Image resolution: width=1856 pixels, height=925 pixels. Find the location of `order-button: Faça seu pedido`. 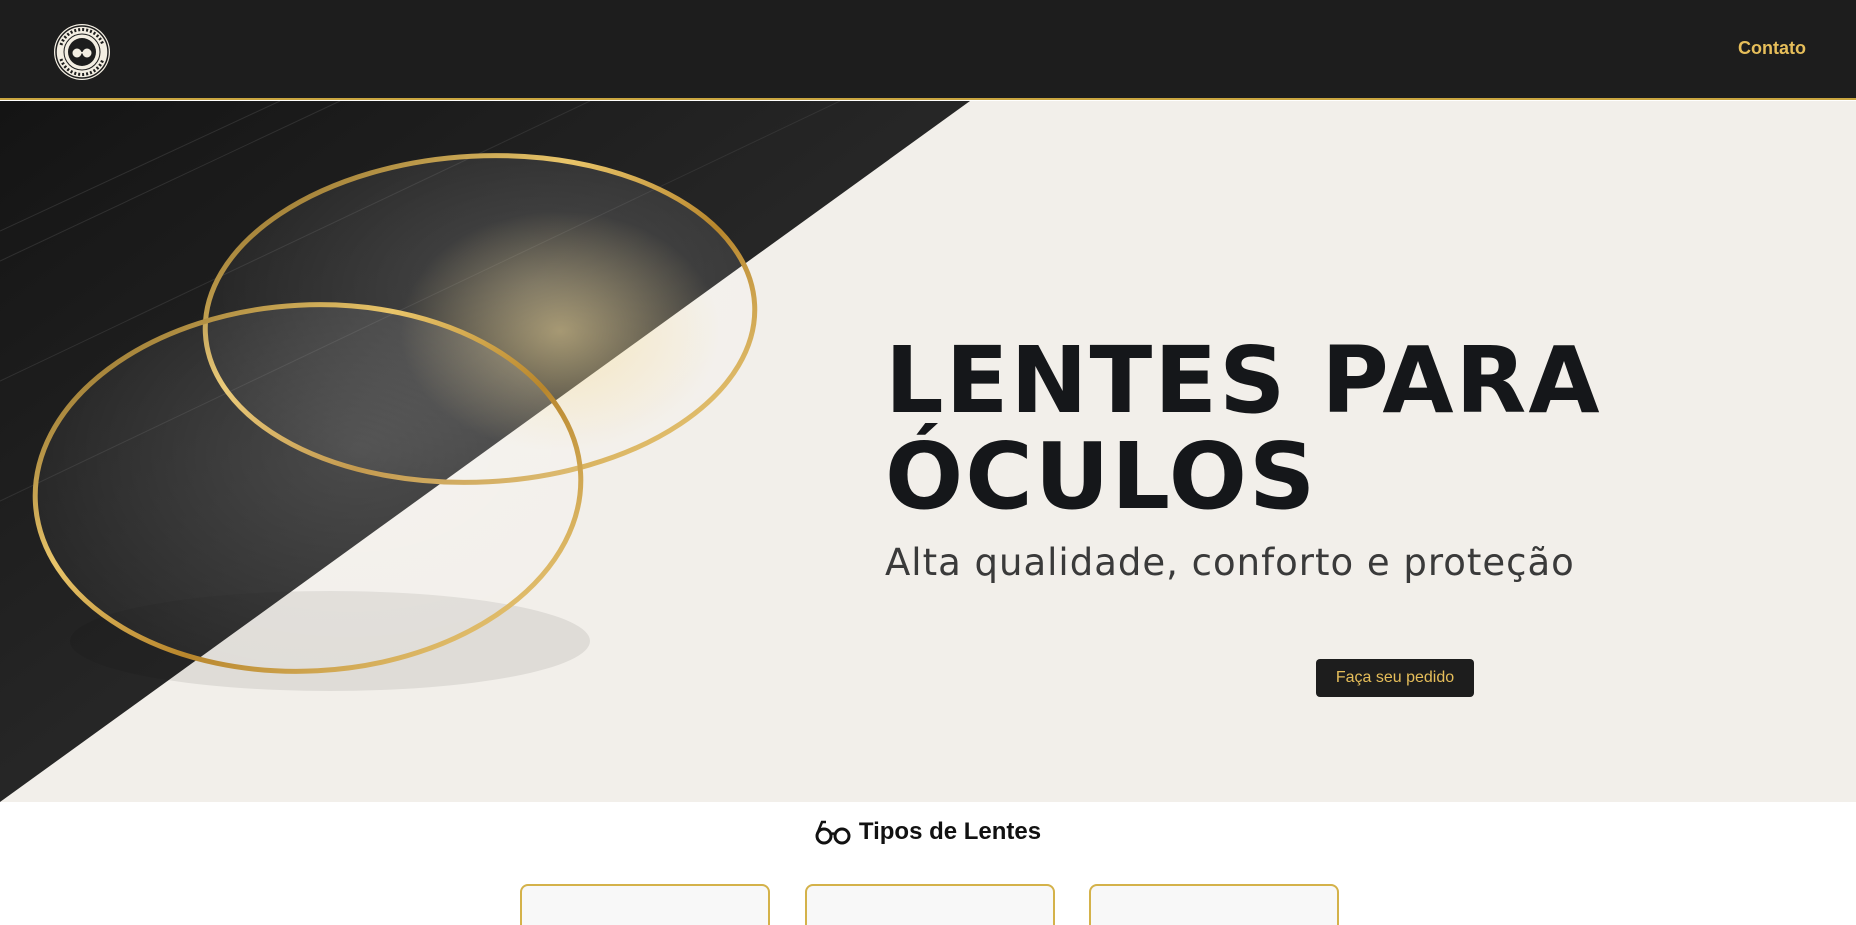

order-button: Faça seu pedido is located at coordinates (1395, 678).